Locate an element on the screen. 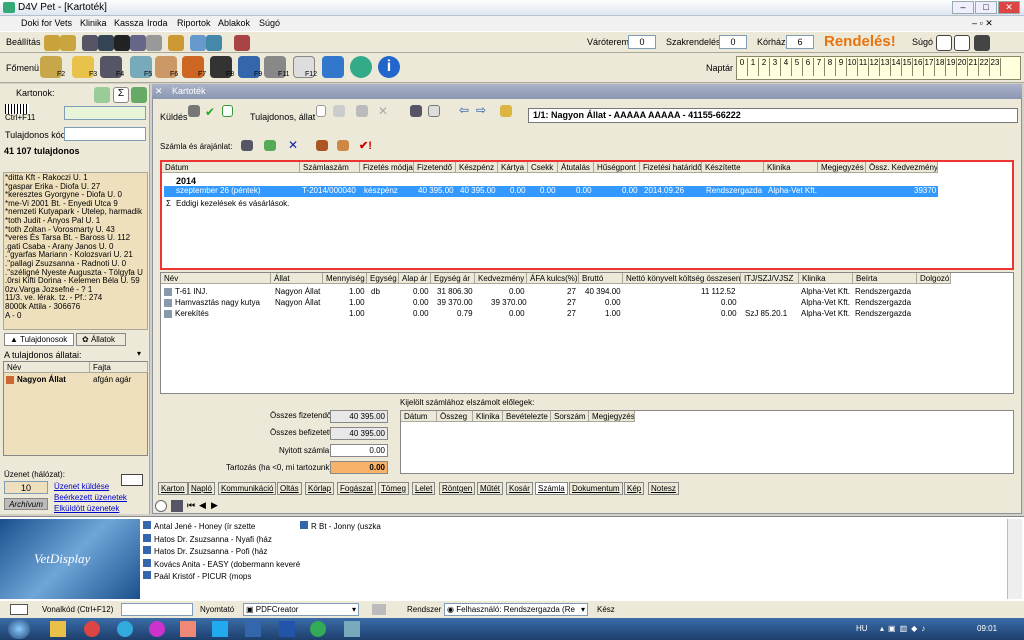 This screenshot has width=1024, height=640. add-icon is located at coordinates (333, 67).